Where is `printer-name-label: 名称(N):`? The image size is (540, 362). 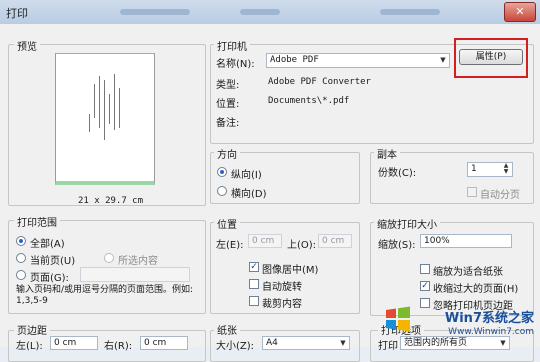 printer-name-label: 名称(N): is located at coordinates (235, 64).